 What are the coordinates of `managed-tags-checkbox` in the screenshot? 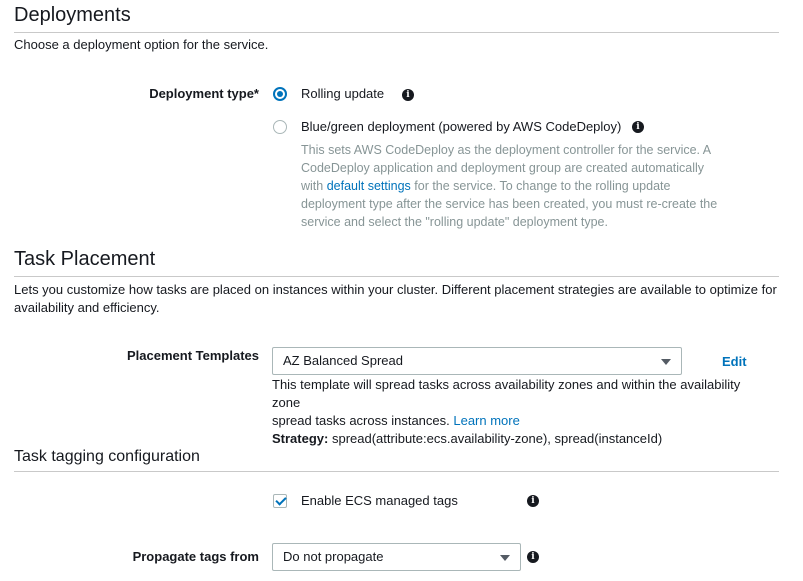 It's located at (280, 501).